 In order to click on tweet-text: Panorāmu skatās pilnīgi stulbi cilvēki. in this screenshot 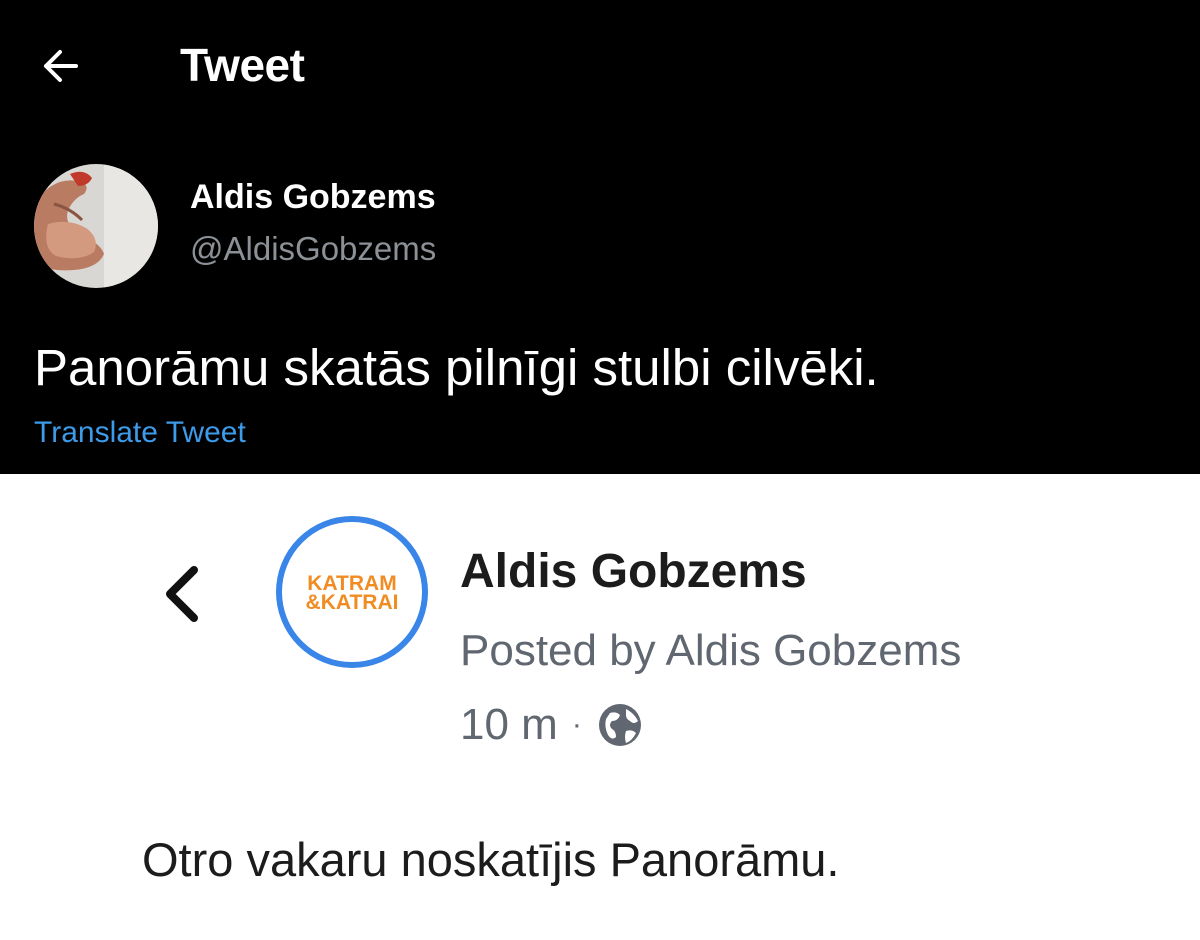, I will do `click(456, 367)`.